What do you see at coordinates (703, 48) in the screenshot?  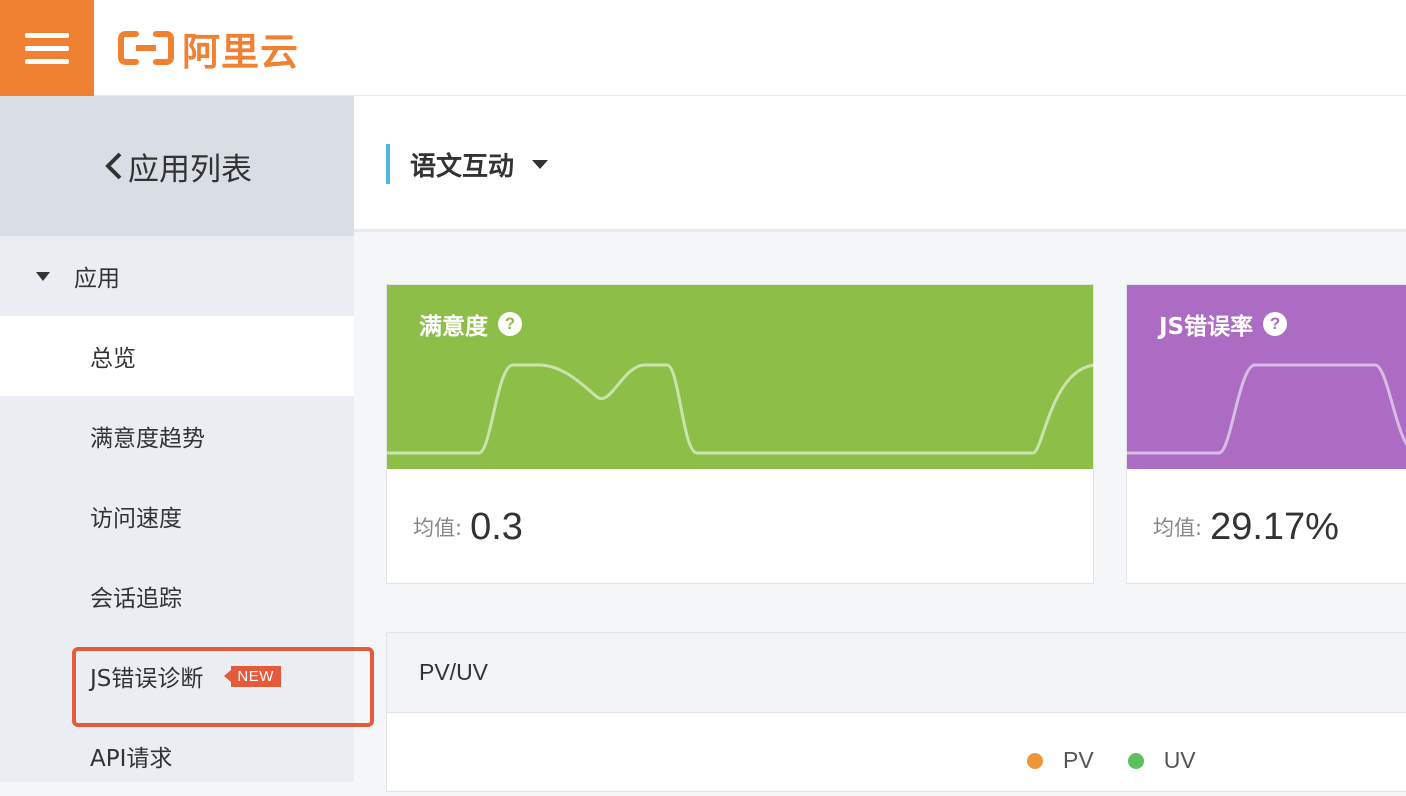 I see `top-bar: 阿里云` at bounding box center [703, 48].